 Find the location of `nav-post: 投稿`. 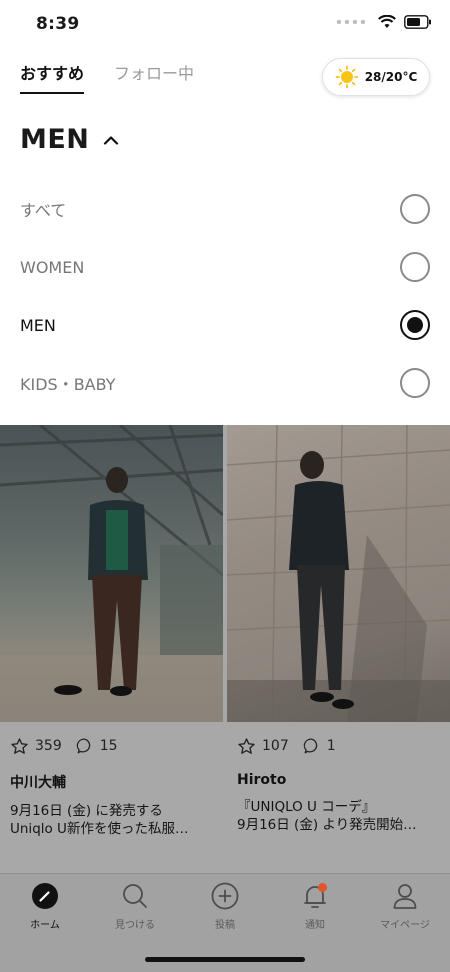

nav-post: 投稿 is located at coordinates (225, 906).